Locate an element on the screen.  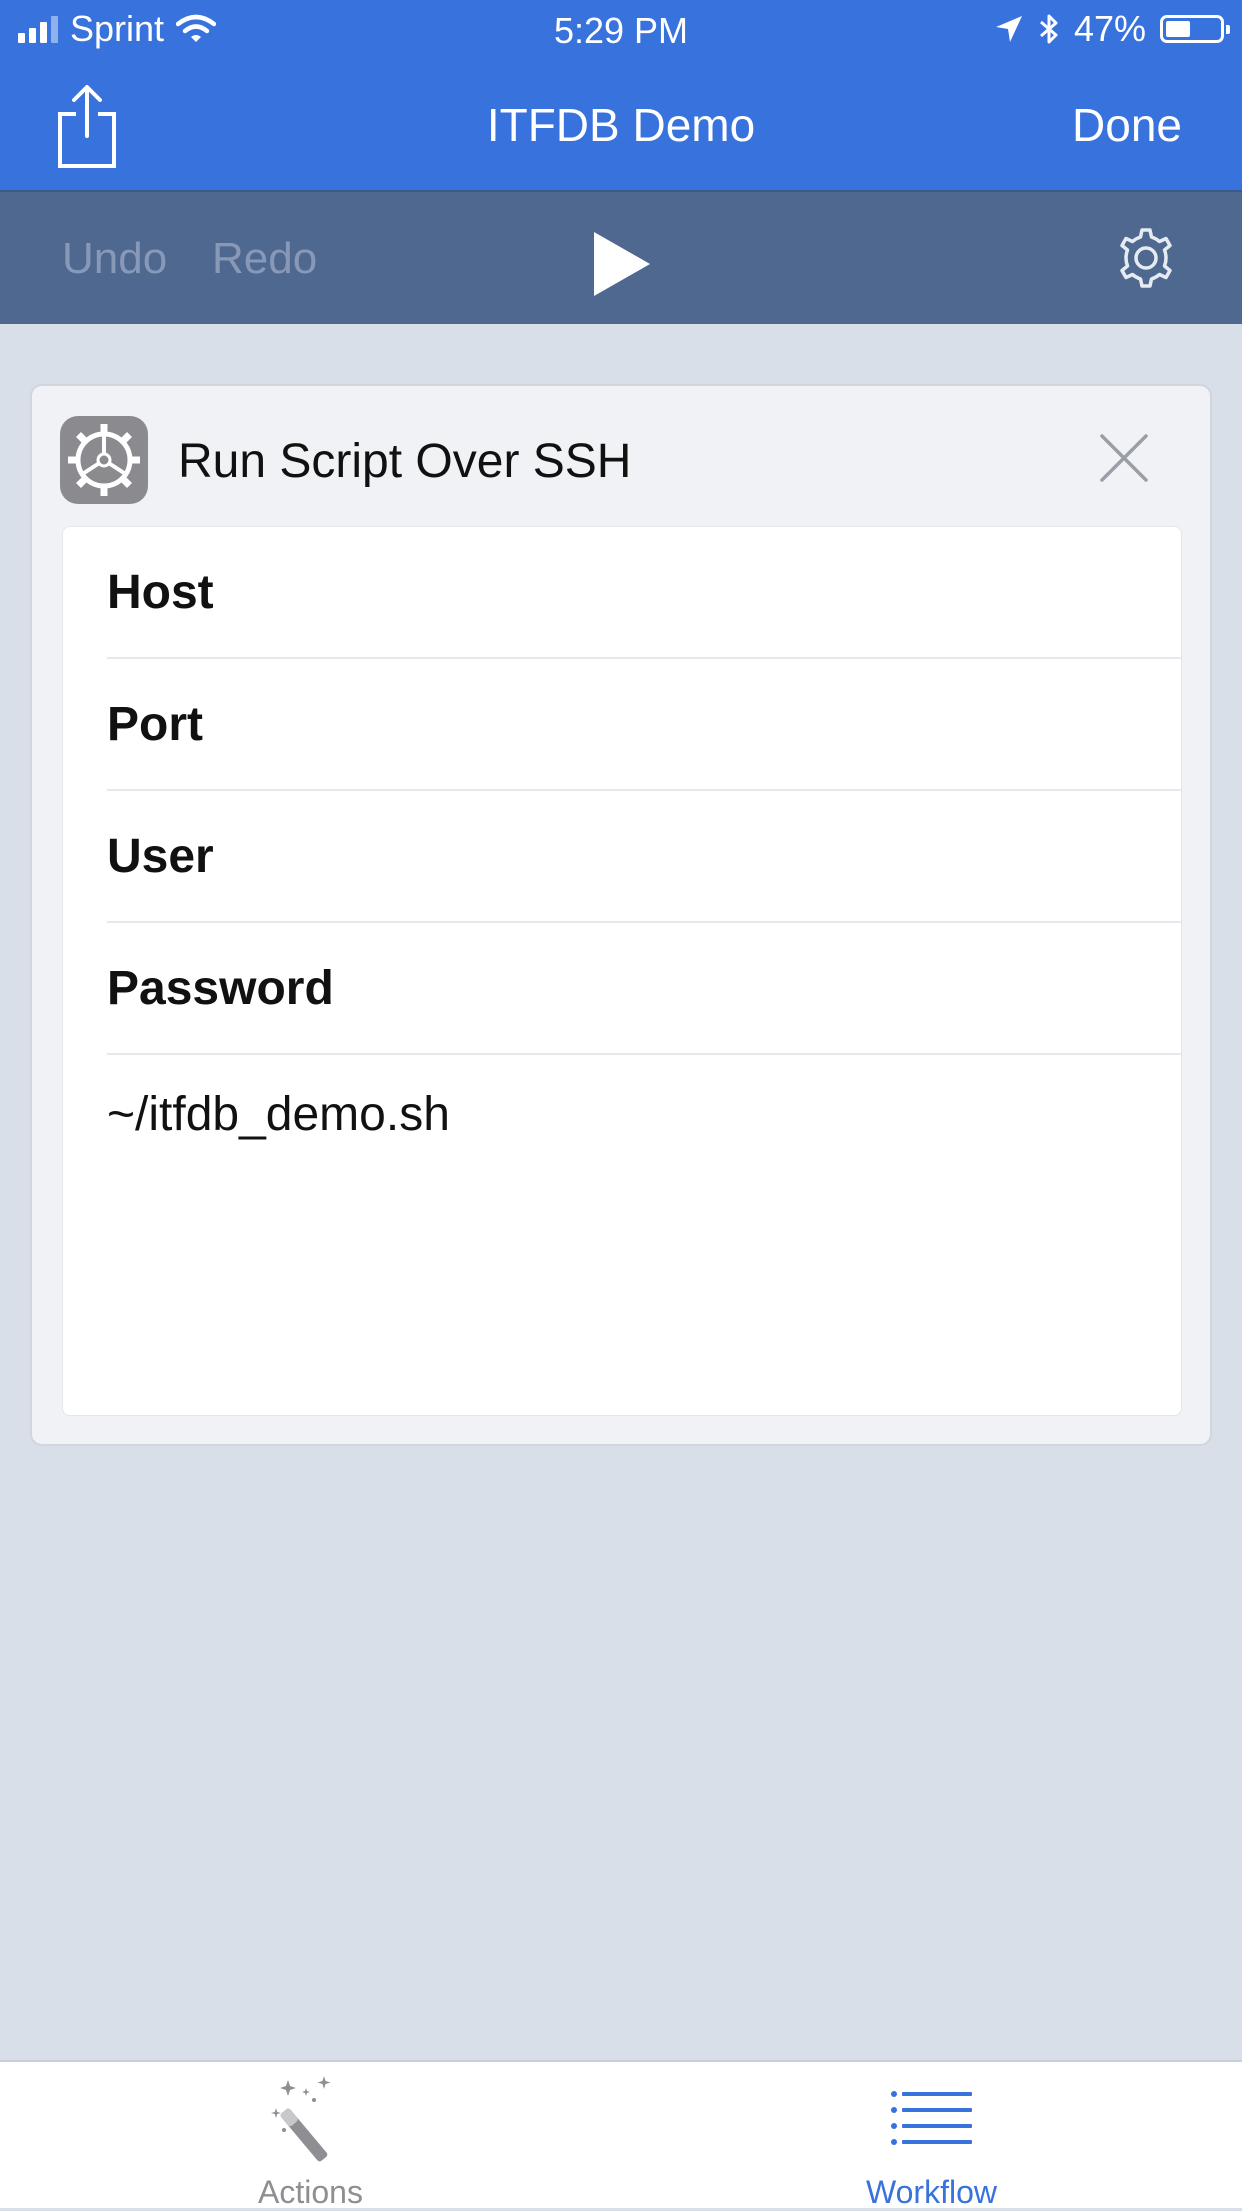
user-label: User is located at coordinates (160, 856).